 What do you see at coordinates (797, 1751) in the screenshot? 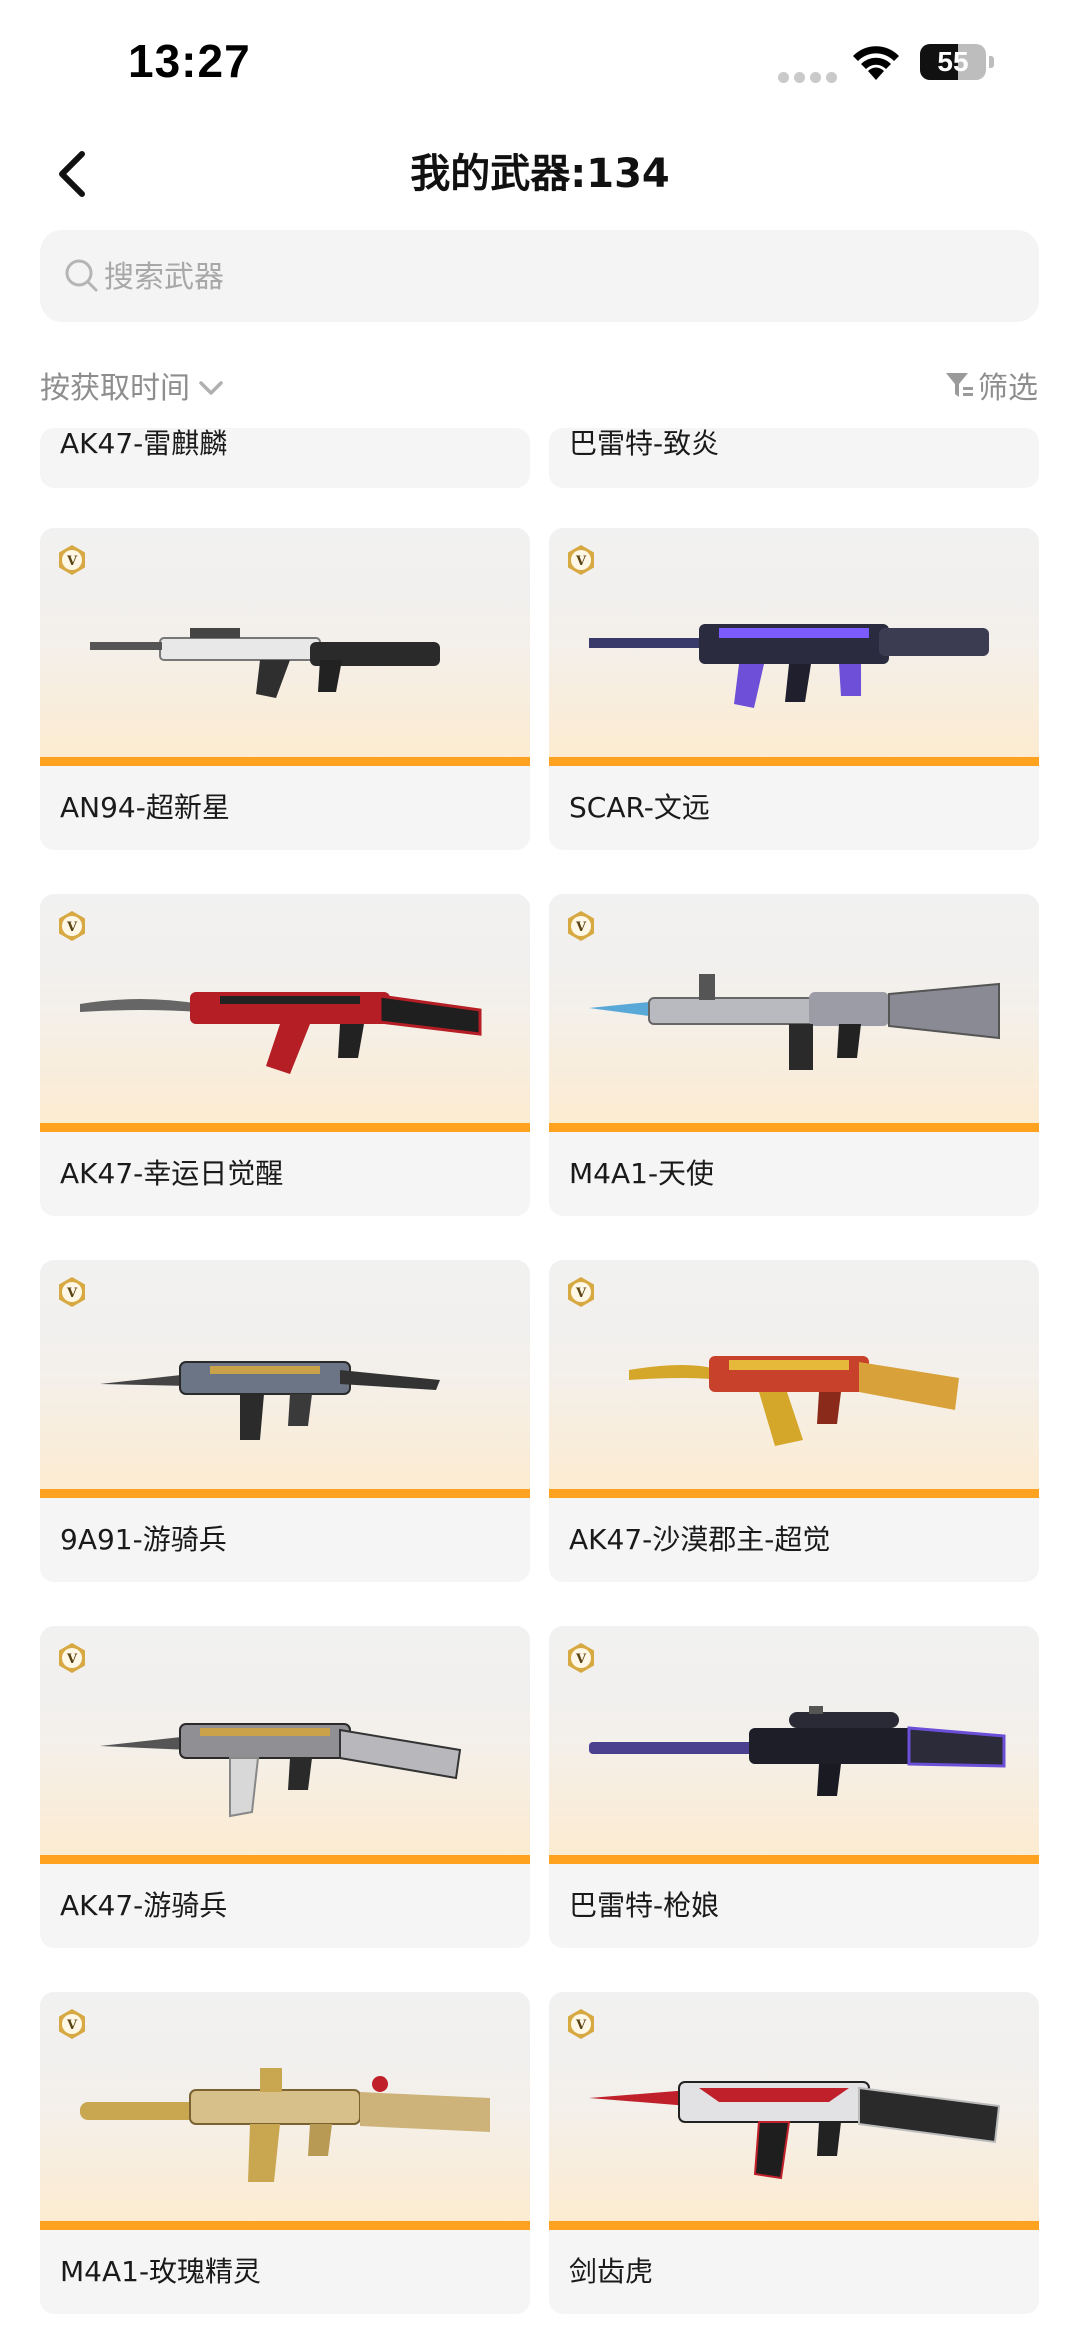
I see `sniper-rifle-icon` at bounding box center [797, 1751].